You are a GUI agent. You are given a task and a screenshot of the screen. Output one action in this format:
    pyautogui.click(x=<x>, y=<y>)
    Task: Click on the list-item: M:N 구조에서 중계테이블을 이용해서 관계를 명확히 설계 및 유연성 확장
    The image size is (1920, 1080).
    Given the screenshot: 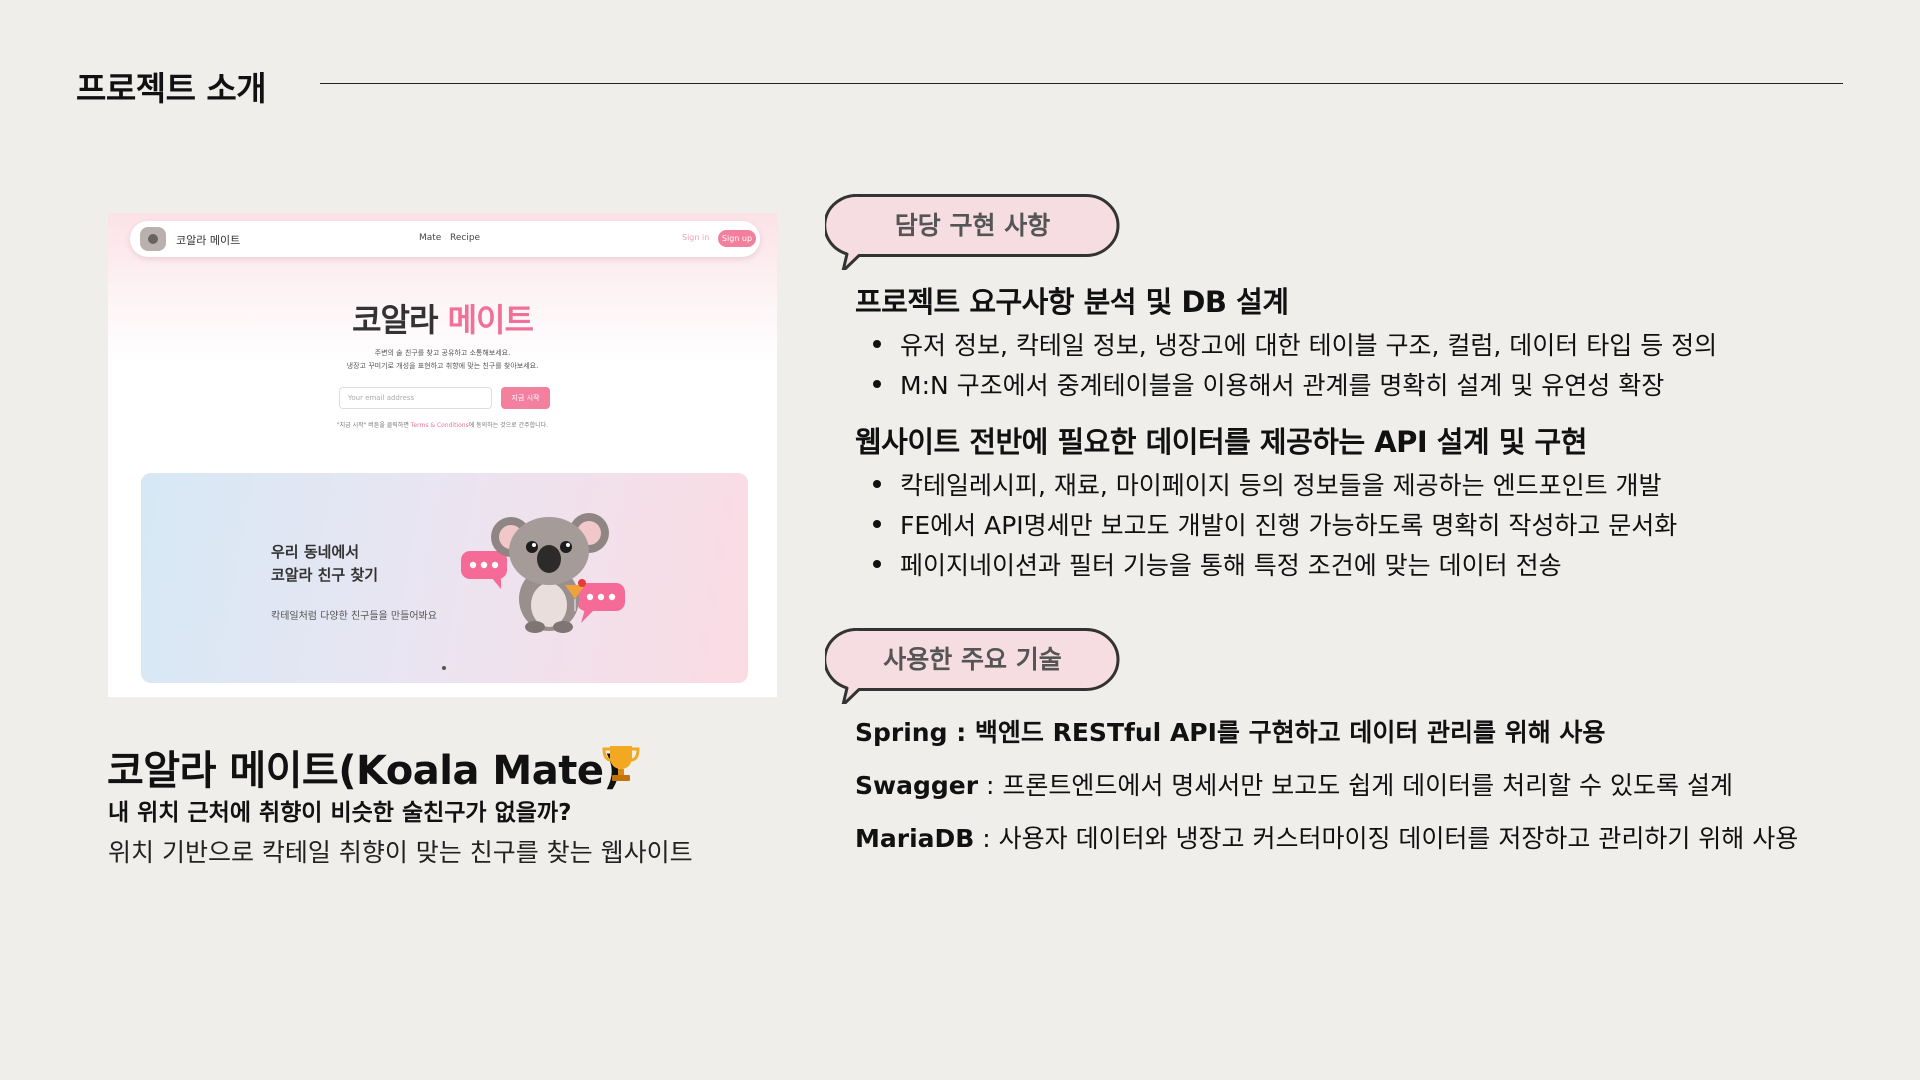 What is the action you would take?
    pyautogui.click(x=1268, y=384)
    